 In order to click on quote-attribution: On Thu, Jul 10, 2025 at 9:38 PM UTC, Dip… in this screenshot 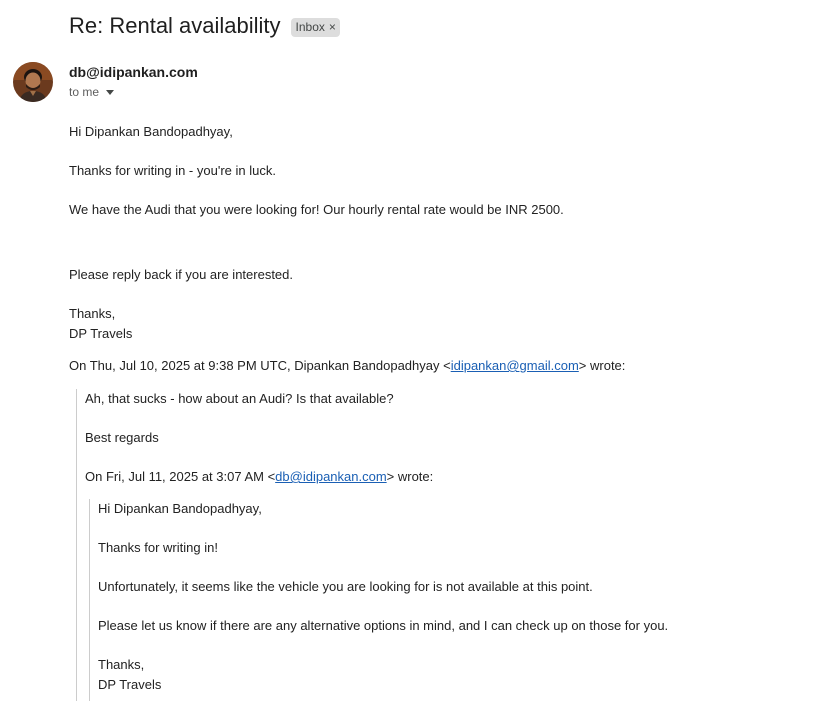, I will do `click(347, 366)`.